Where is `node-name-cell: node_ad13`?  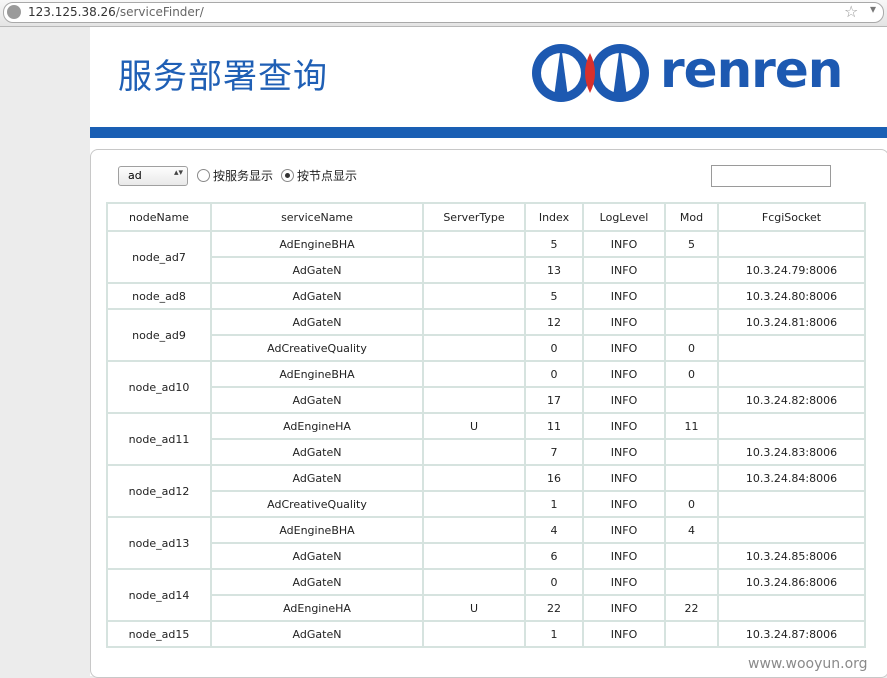
node-name-cell: node_ad13 is located at coordinates (159, 543).